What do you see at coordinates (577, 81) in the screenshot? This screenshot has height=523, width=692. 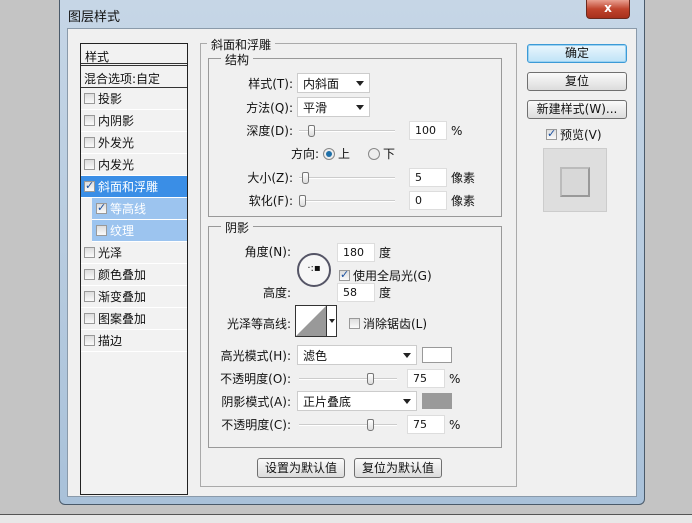 I see `reset-button: 复位` at bounding box center [577, 81].